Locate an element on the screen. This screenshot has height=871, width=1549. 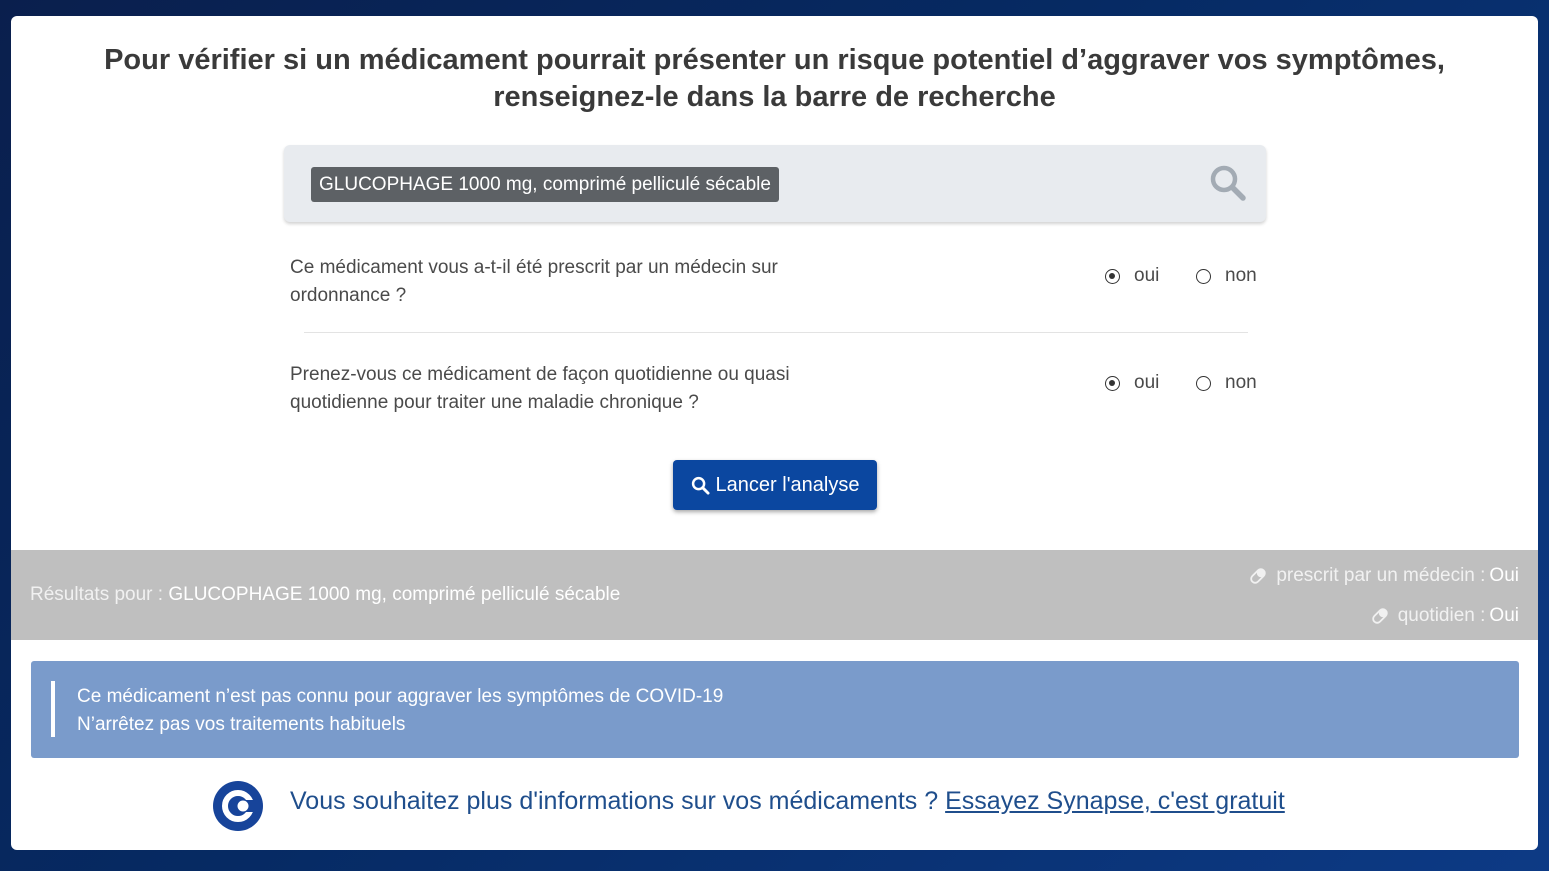
results-prescribed: prescrit par un médecin : Oui is located at coordinates (1383, 576).